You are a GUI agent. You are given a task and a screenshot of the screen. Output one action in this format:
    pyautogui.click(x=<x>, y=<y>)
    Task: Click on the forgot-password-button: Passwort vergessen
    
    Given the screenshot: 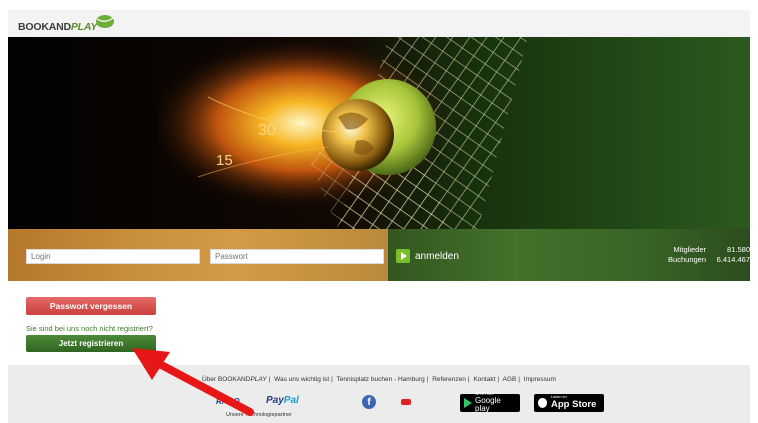 What is the action you would take?
    pyautogui.click(x=91, y=306)
    